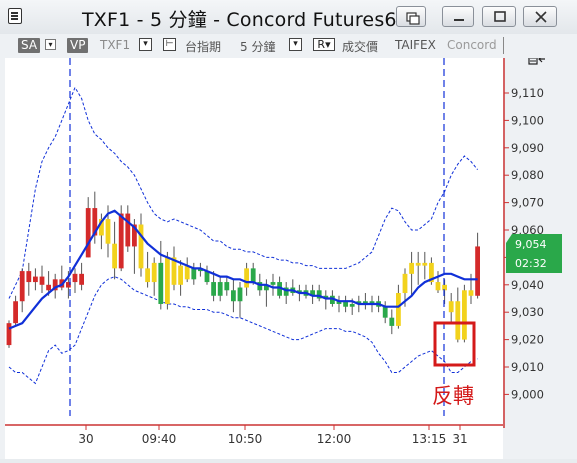 Image resolution: width=577 pixels, height=463 pixels. What do you see at coordinates (245, 439) in the screenshot?
I see `time-tick-label: 10:50` at bounding box center [245, 439].